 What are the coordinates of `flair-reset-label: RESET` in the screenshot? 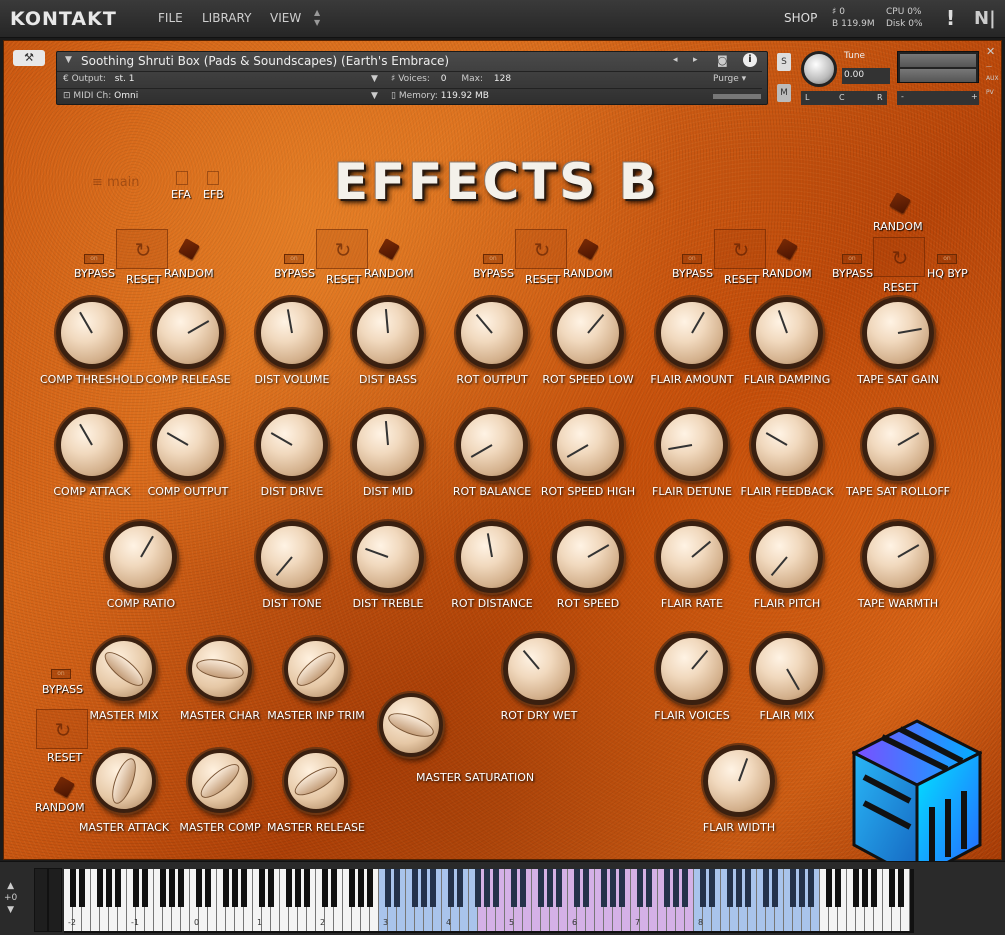 It's located at (741, 279).